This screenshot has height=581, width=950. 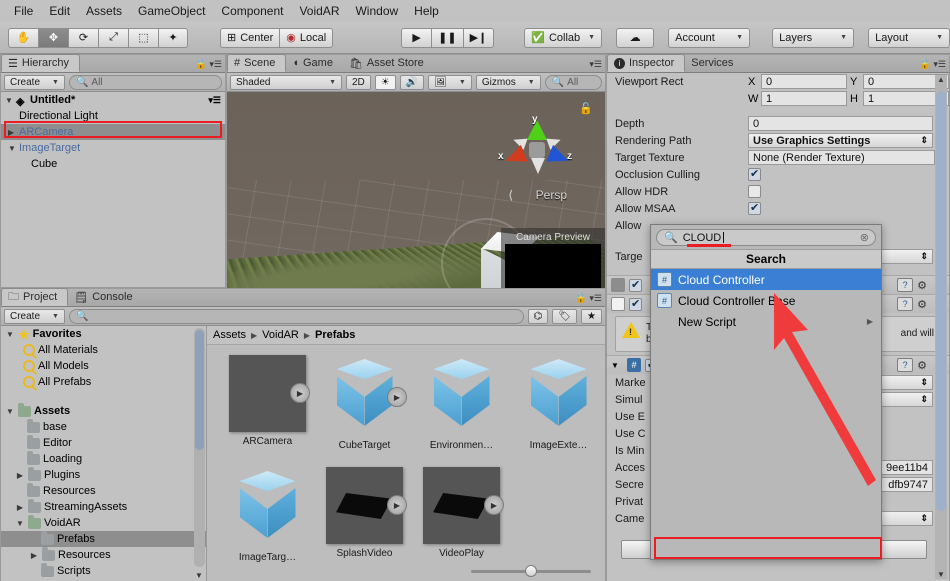 What do you see at coordinates (103, 538) in the screenshot?
I see `project-tree-item-prefabs: Prefabs` at bounding box center [103, 538].